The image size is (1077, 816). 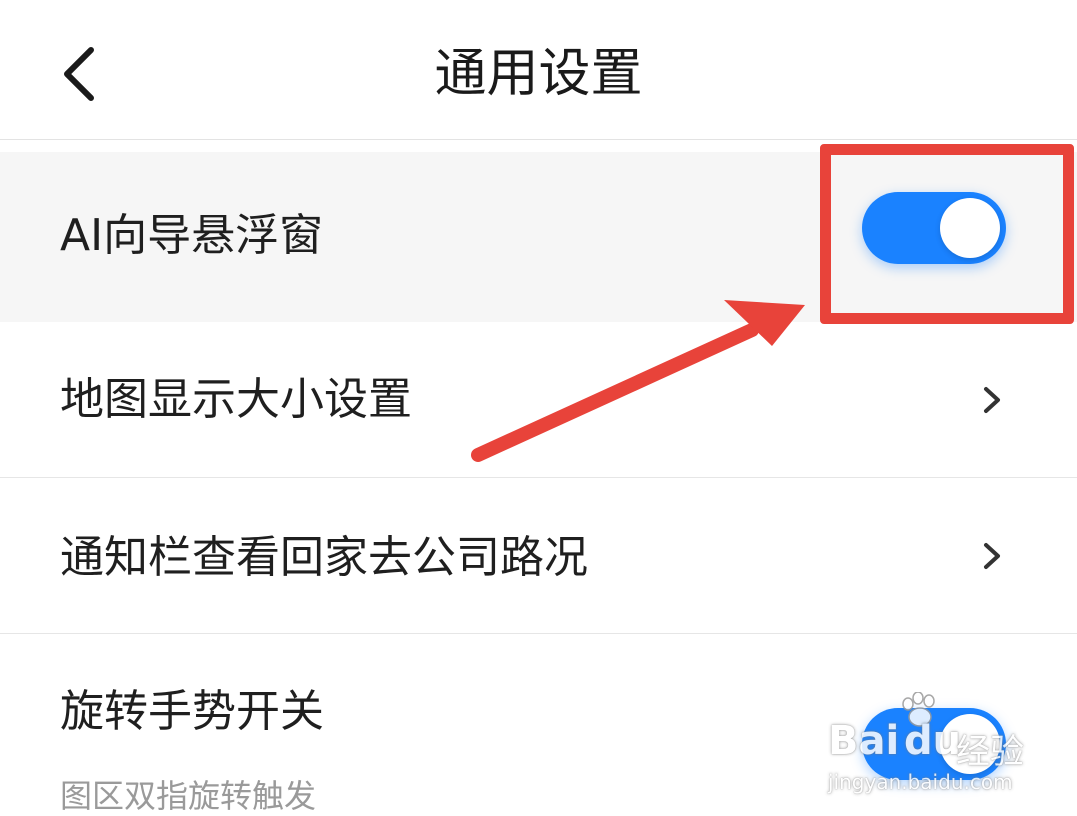 I want to click on baidu-jingyan-watermark: Bai du 经验 jingyan.baidu.com, so click(x=926, y=745).